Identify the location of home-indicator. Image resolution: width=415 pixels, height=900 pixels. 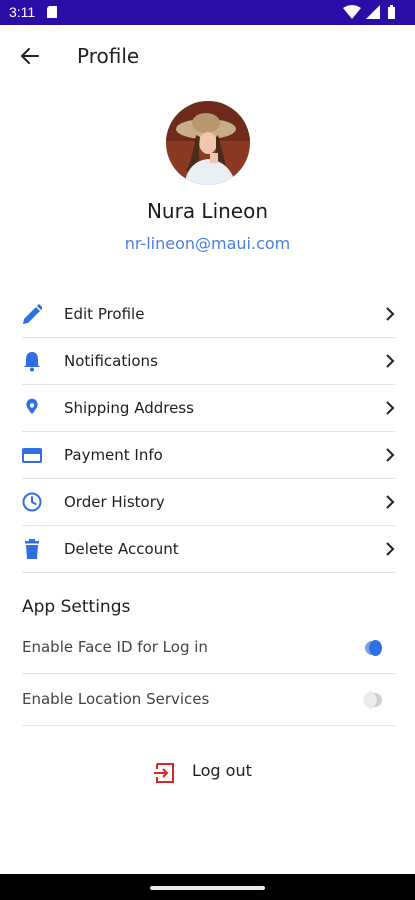
(207, 888).